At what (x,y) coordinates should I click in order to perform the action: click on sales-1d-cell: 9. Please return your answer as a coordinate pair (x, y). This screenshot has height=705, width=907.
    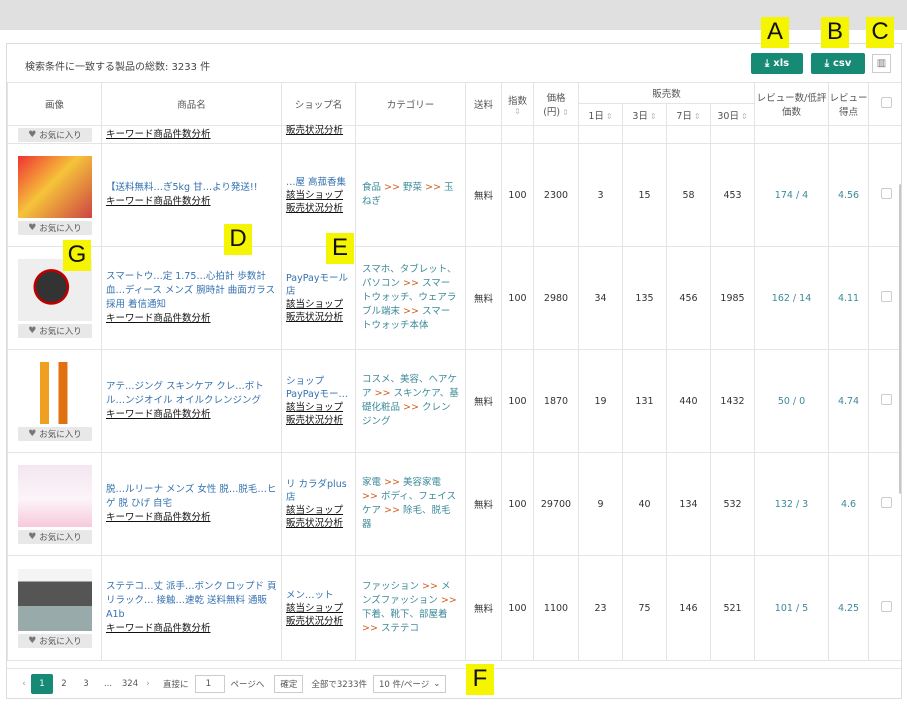
    Looking at the image, I should click on (600, 504).